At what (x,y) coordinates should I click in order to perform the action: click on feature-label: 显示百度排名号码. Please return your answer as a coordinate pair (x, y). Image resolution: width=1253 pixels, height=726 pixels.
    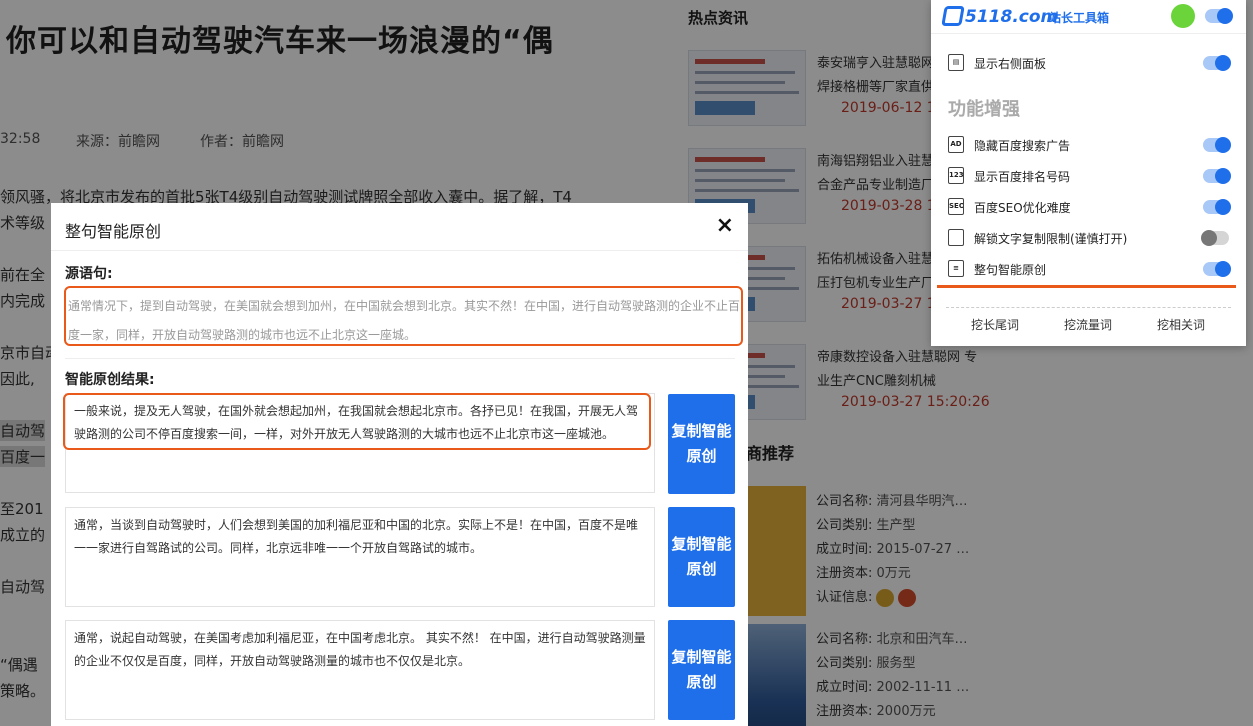
    Looking at the image, I should click on (1022, 177).